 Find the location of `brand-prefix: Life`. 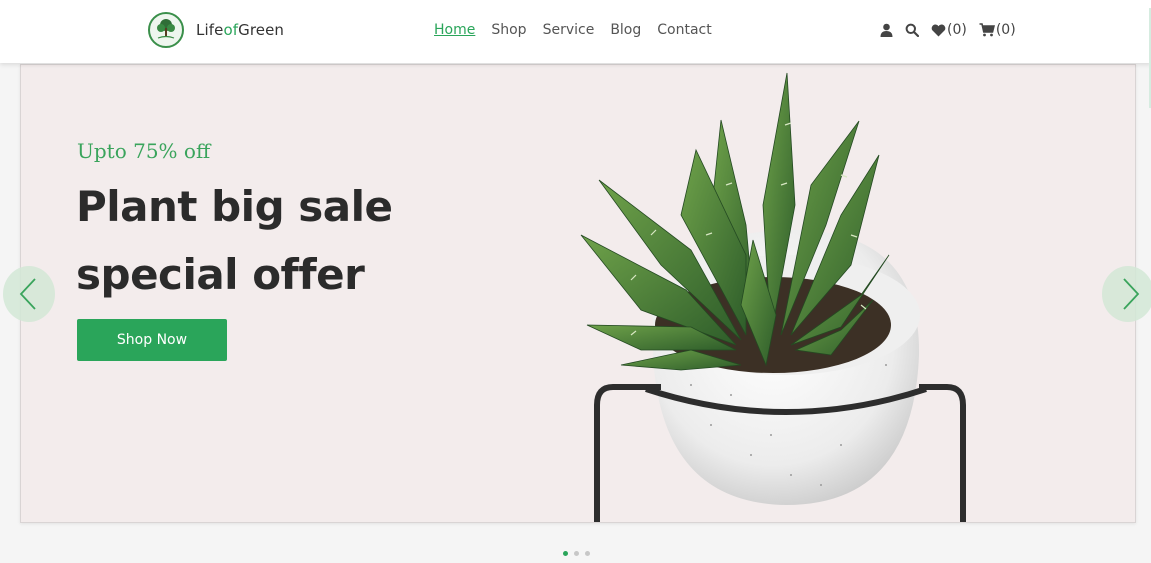

brand-prefix: Life is located at coordinates (210, 30).